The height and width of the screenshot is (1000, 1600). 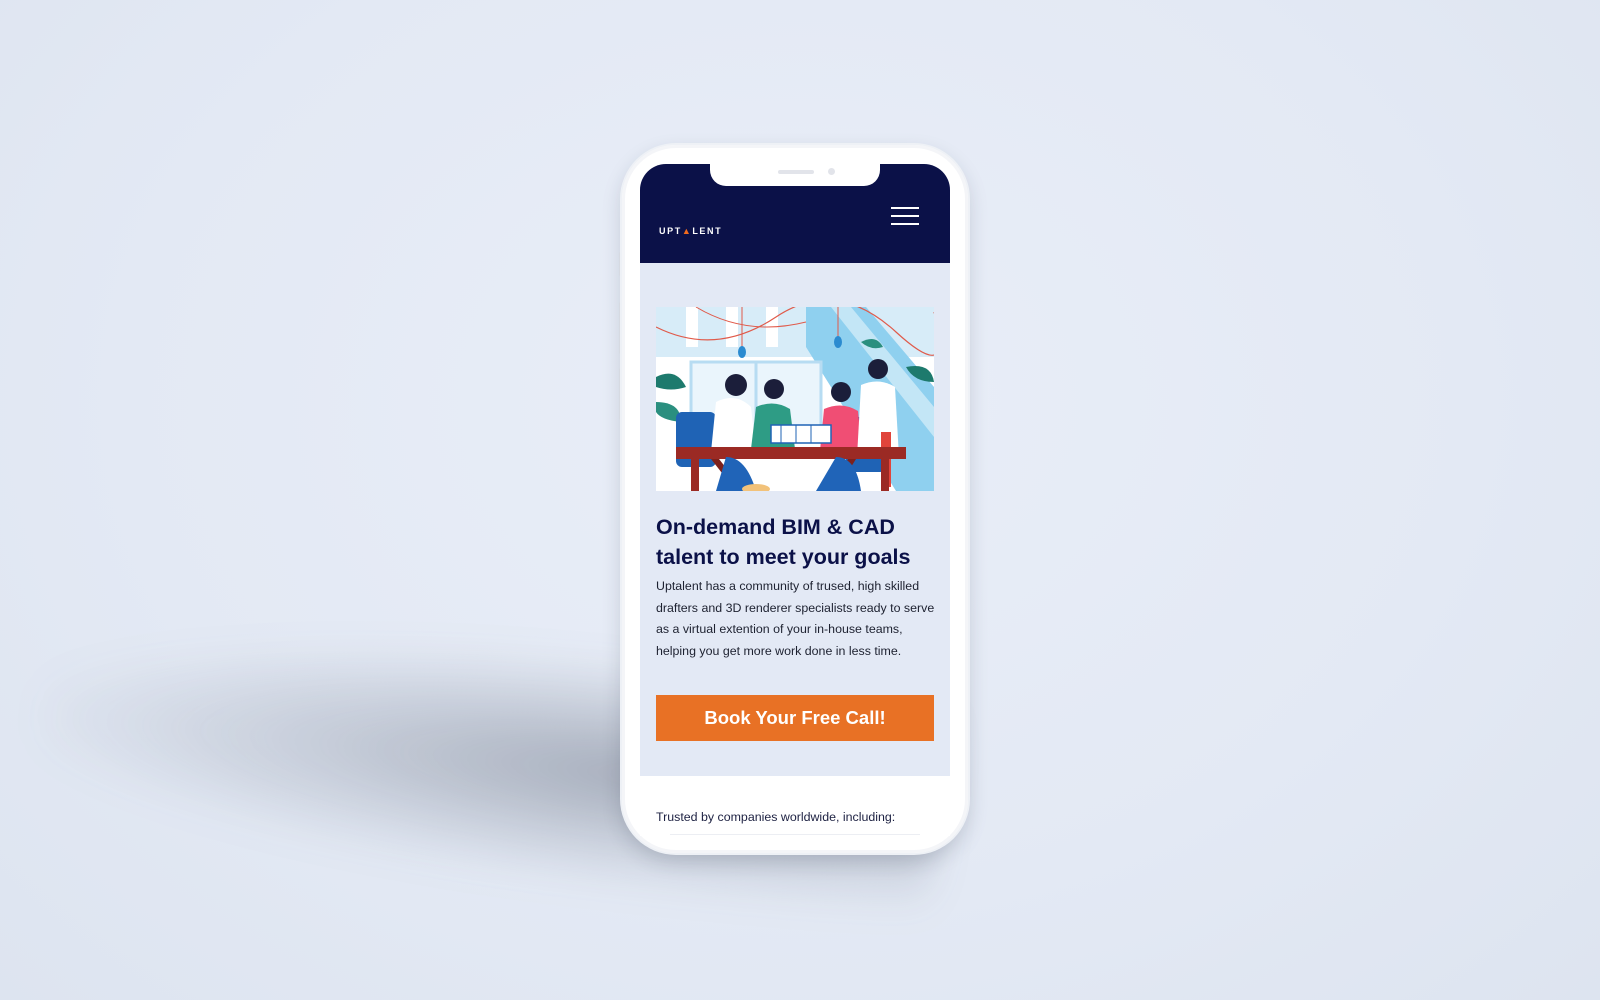 I want to click on speaker-grille, so click(x=796, y=172).